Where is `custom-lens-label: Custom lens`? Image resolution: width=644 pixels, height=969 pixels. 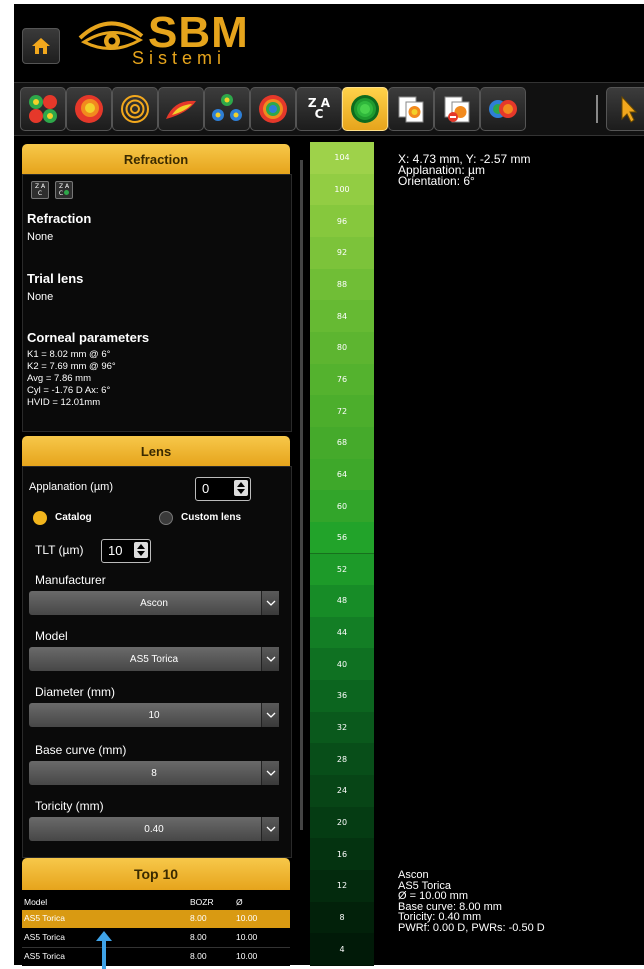 custom-lens-label: Custom lens is located at coordinates (211, 517).